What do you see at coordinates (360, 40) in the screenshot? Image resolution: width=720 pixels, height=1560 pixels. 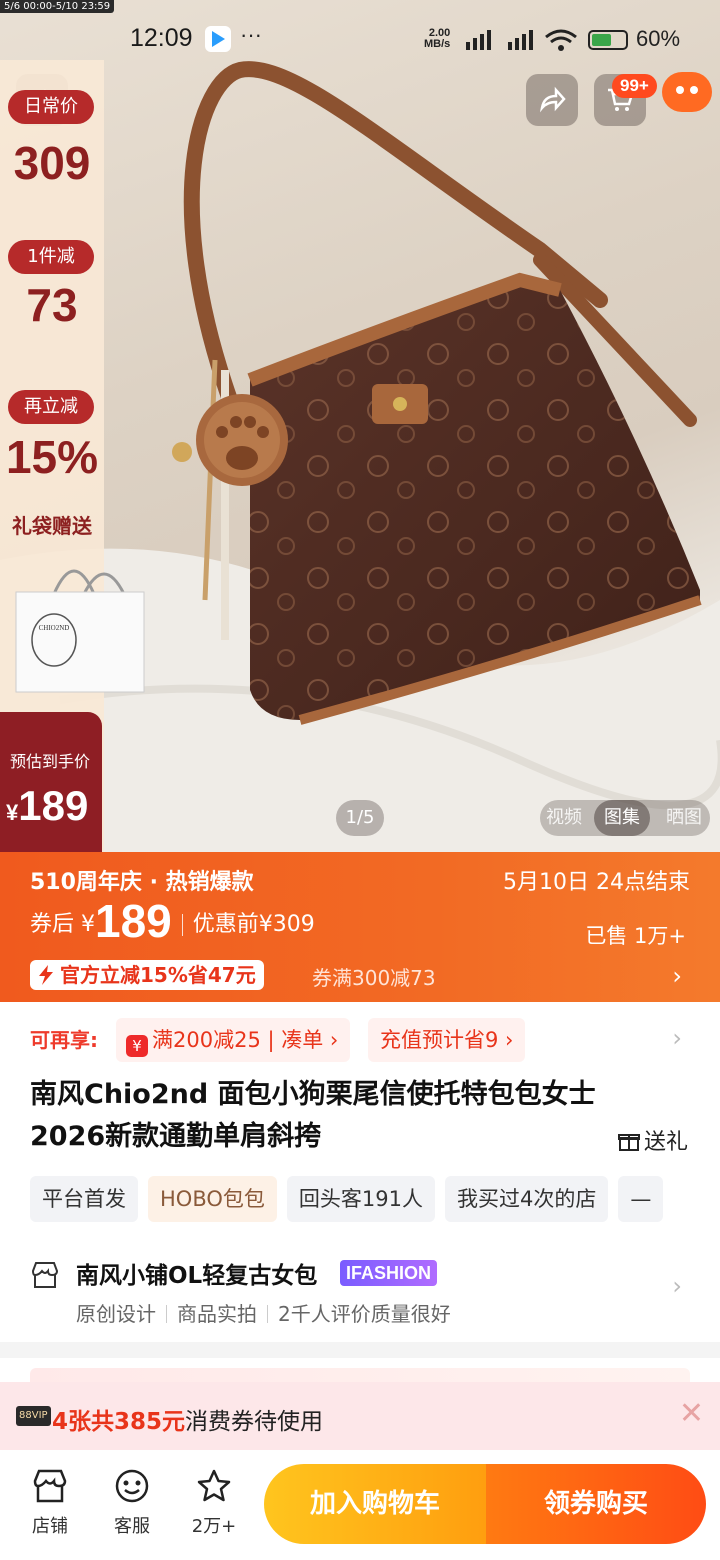 I see `status-bar: 12:09 ··· 2.00 MB/s 60%` at bounding box center [360, 40].